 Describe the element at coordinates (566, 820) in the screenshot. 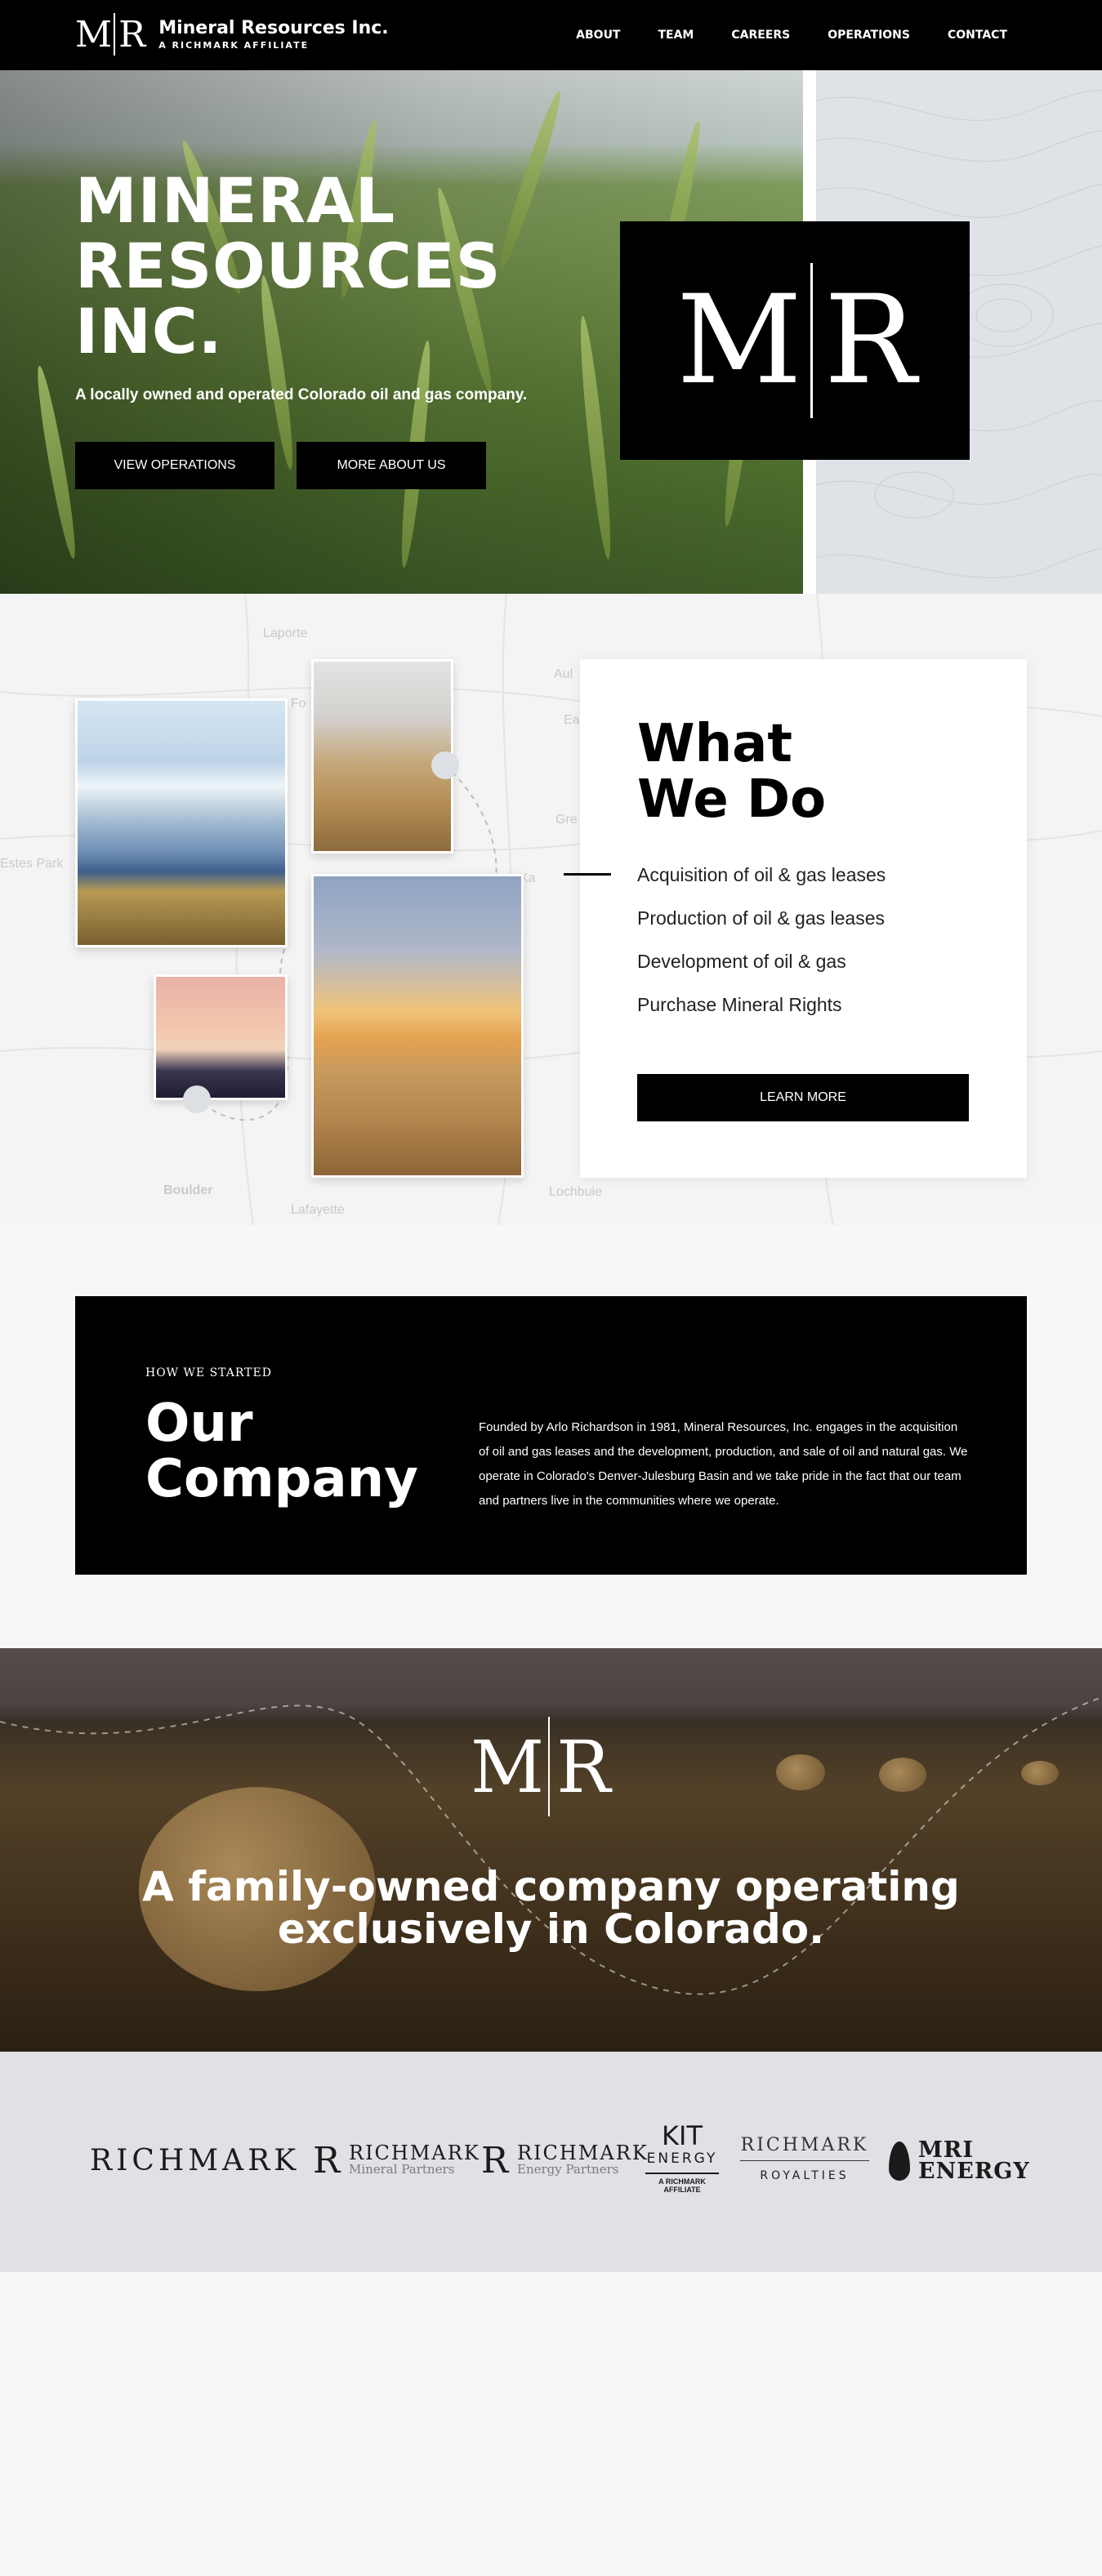

I see `map-label: Gre` at that location.